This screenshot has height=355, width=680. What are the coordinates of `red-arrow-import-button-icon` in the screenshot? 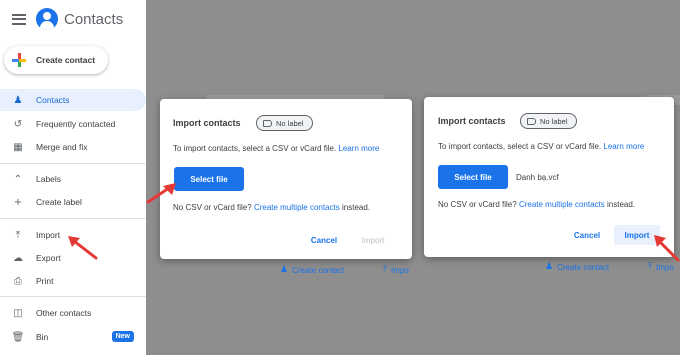 It's located at (667, 248).